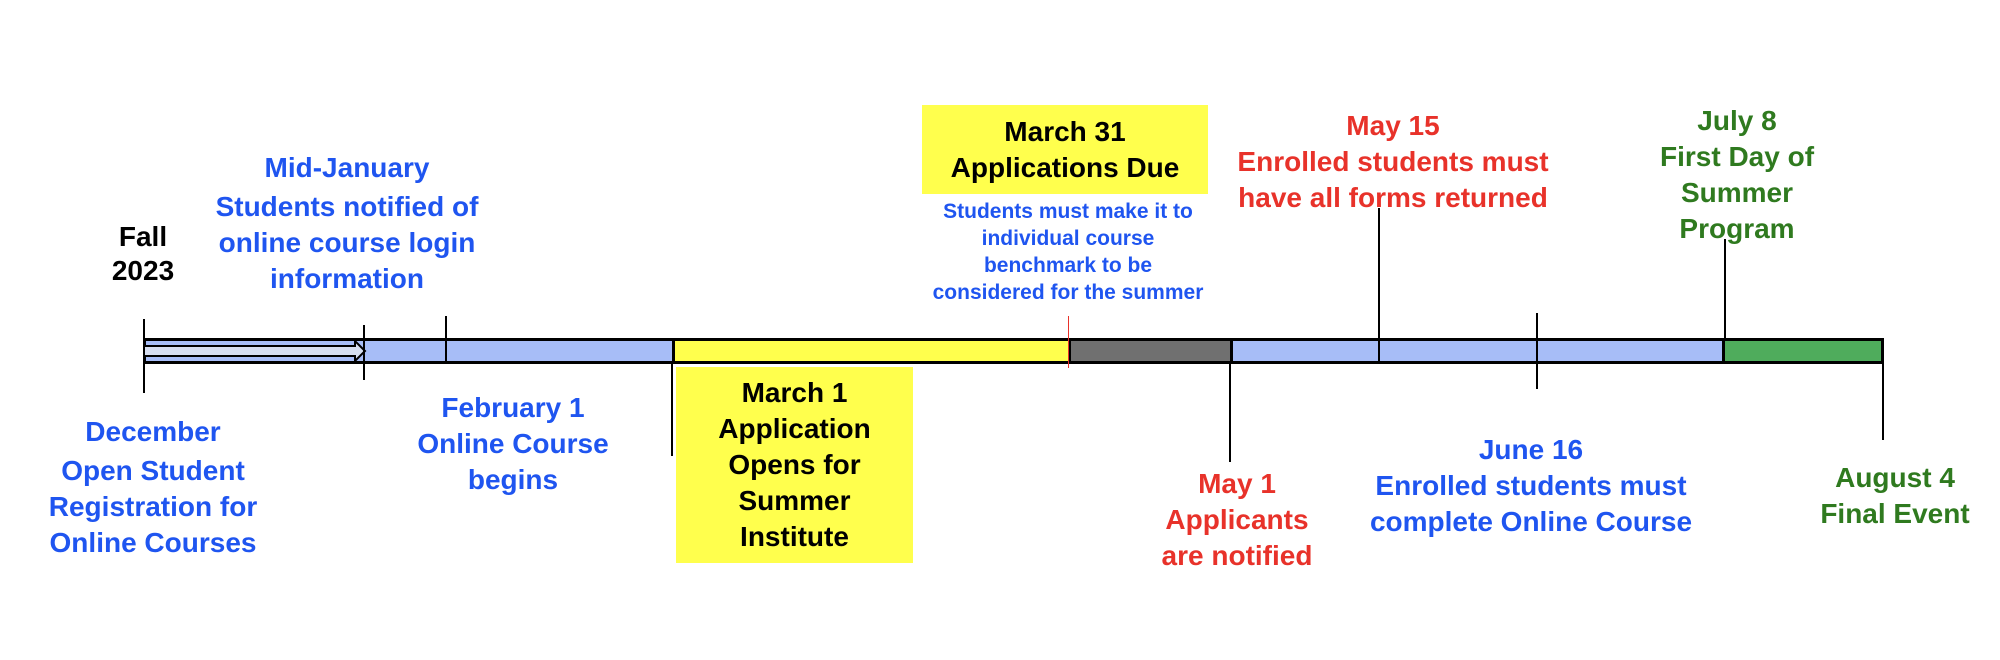 Image resolution: width=2000 pixels, height=660 pixels. I want to click on tick-july8, so click(1725, 289).